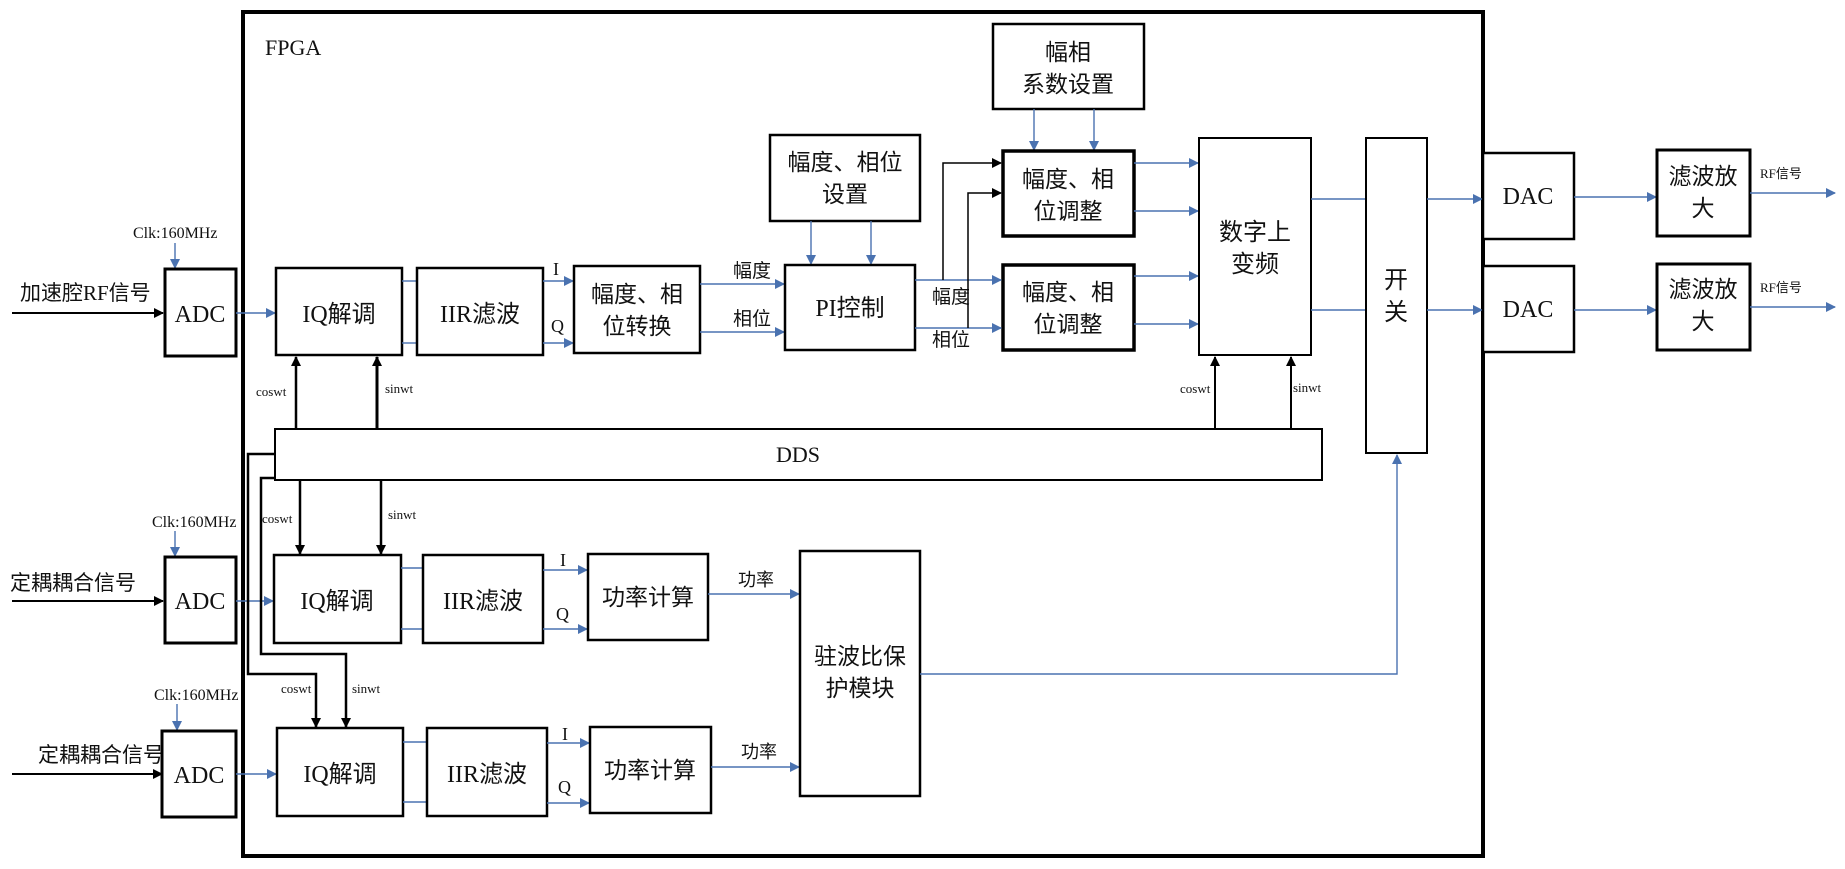 This screenshot has width=1845, height=869. Describe the element at coordinates (196, 695) in the screenshot. I see `clk-label-3: Clk:160MHz` at that location.